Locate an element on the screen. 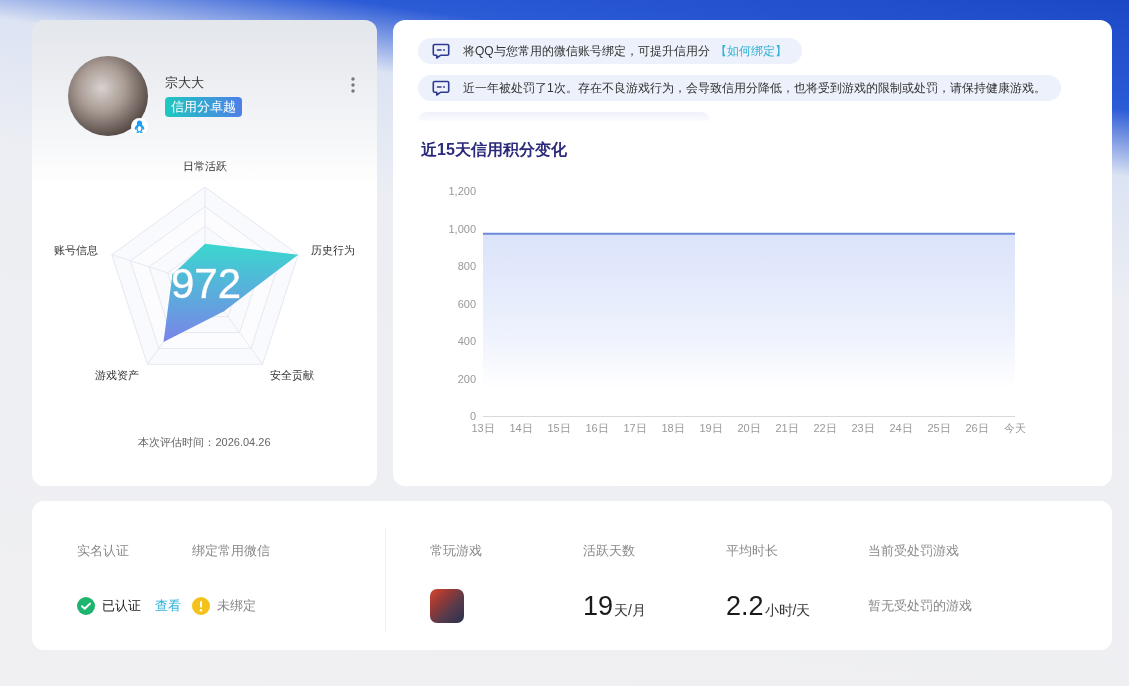 Image resolution: width=1129 pixels, height=686 pixels. x-tick-label: 16日 is located at coordinates (597, 428).